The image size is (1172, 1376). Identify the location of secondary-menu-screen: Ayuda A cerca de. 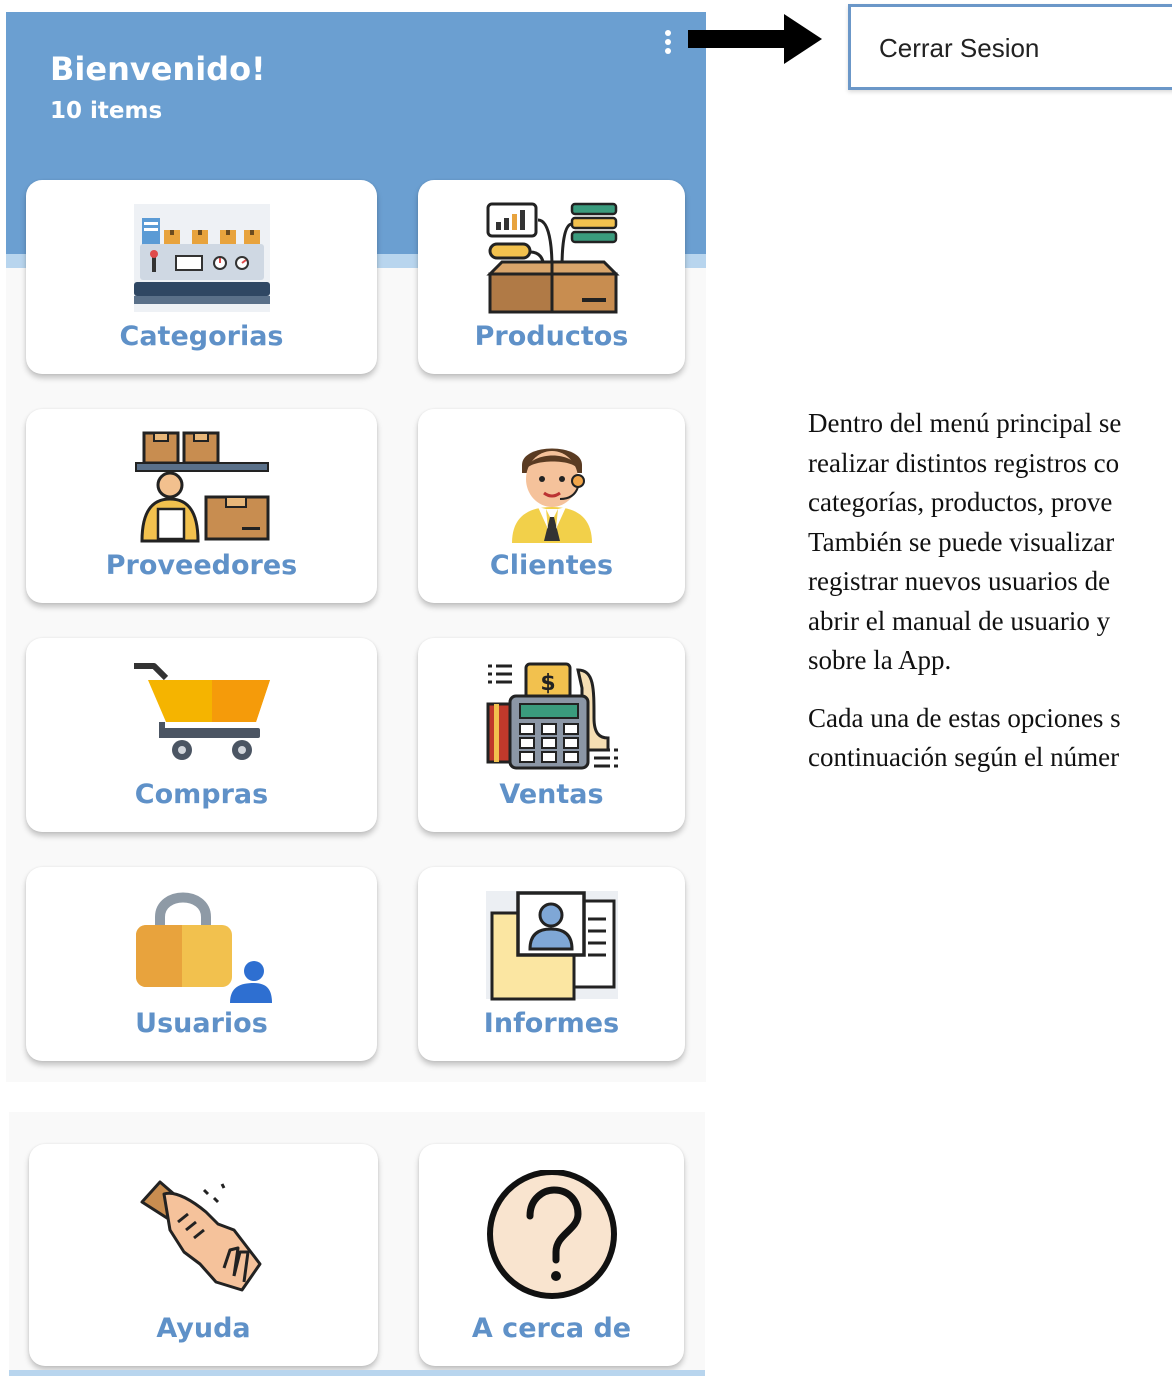
(357, 1244).